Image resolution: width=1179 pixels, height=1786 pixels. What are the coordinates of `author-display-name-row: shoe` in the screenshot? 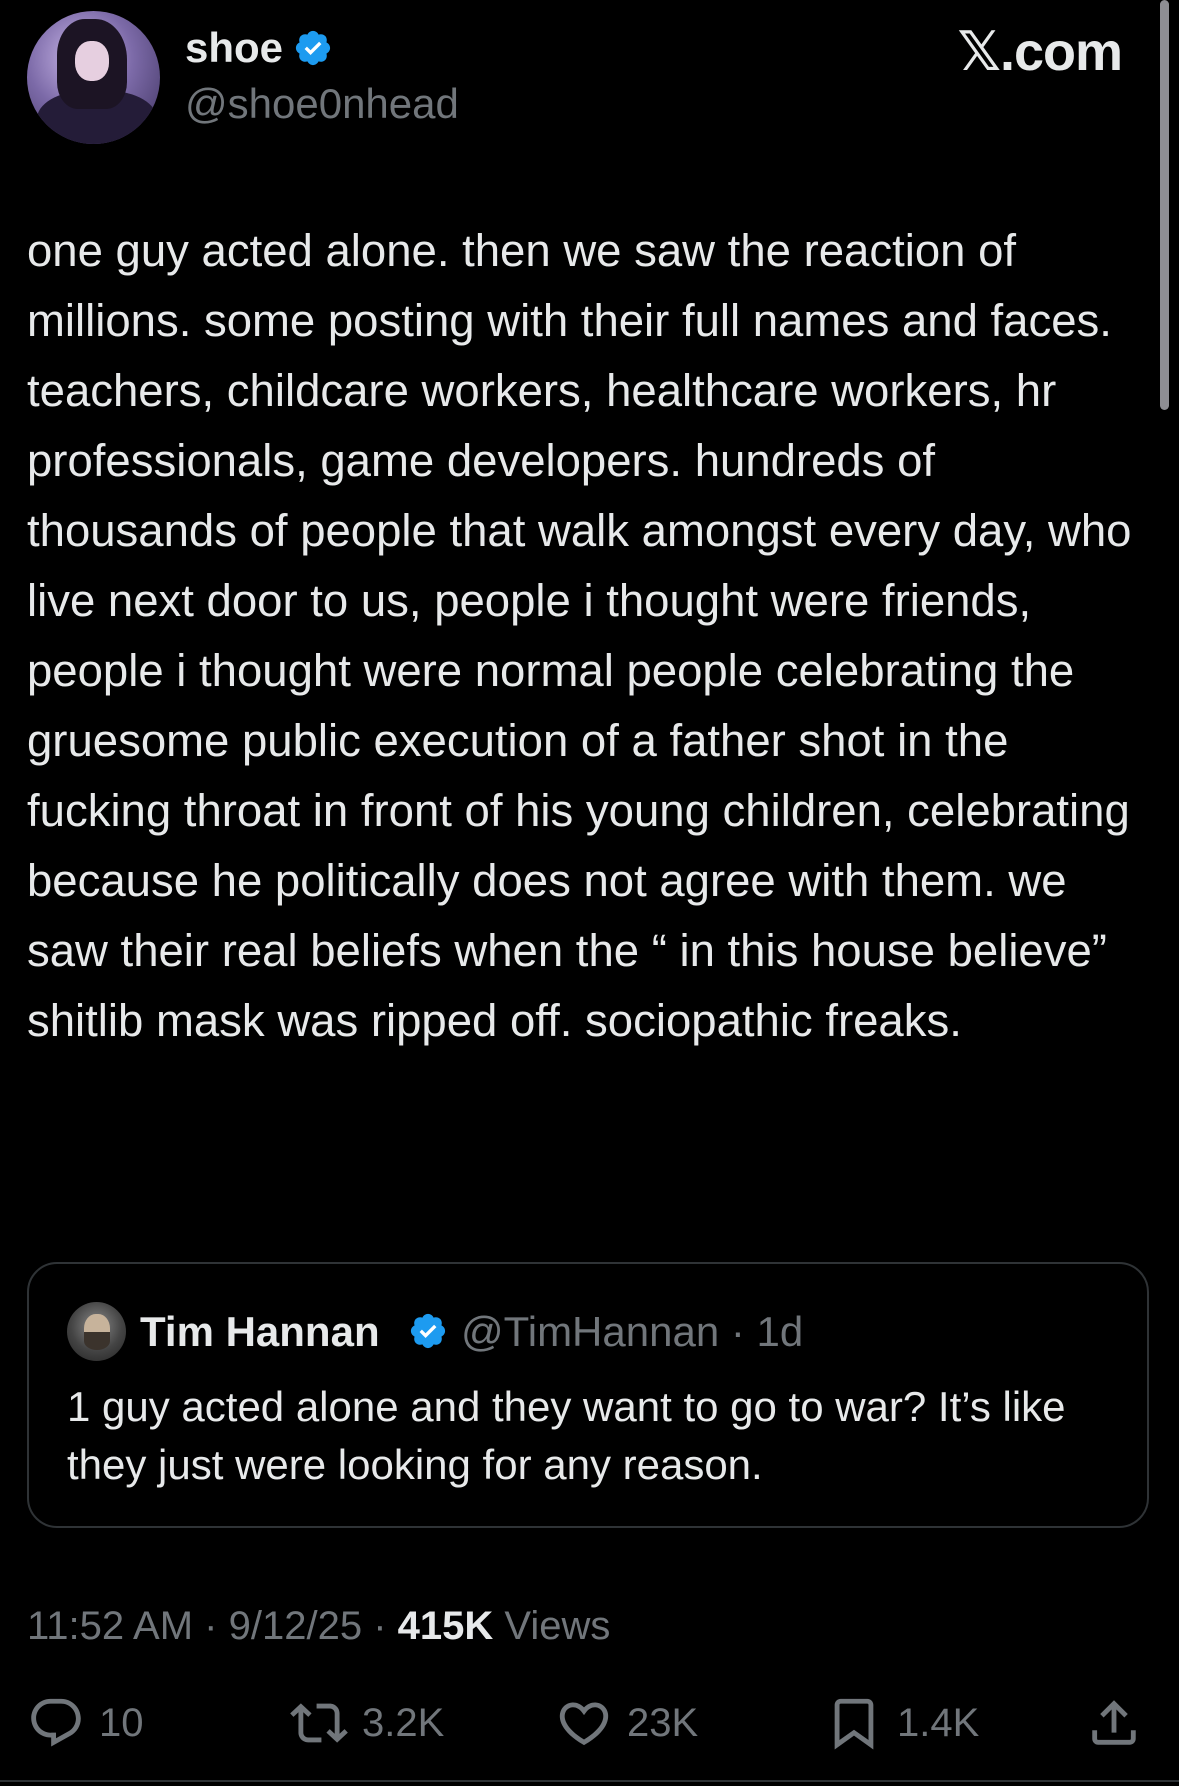 It's located at (259, 48).